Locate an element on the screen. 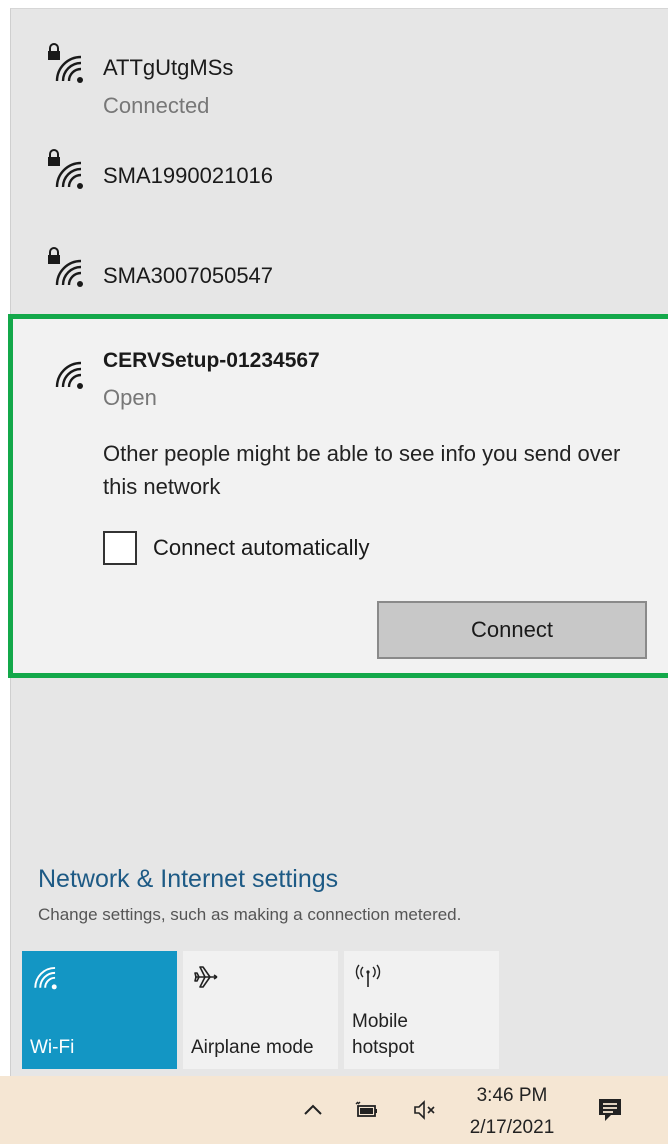  connect-automatically-label: Connect automatically is located at coordinates (261, 548).